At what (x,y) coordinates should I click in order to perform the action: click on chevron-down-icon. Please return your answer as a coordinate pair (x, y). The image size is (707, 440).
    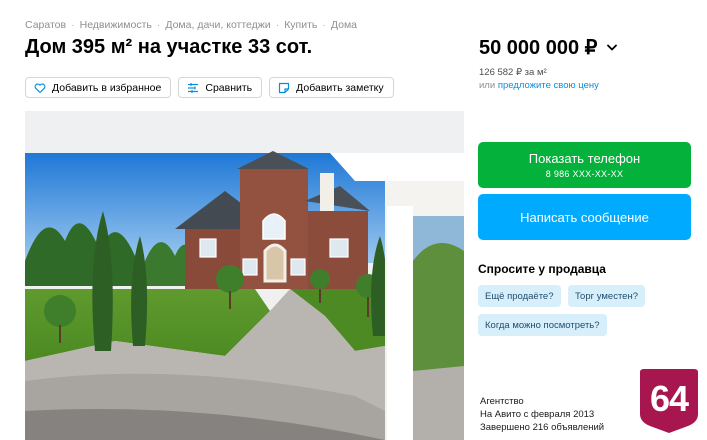
    Looking at the image, I should click on (612, 47).